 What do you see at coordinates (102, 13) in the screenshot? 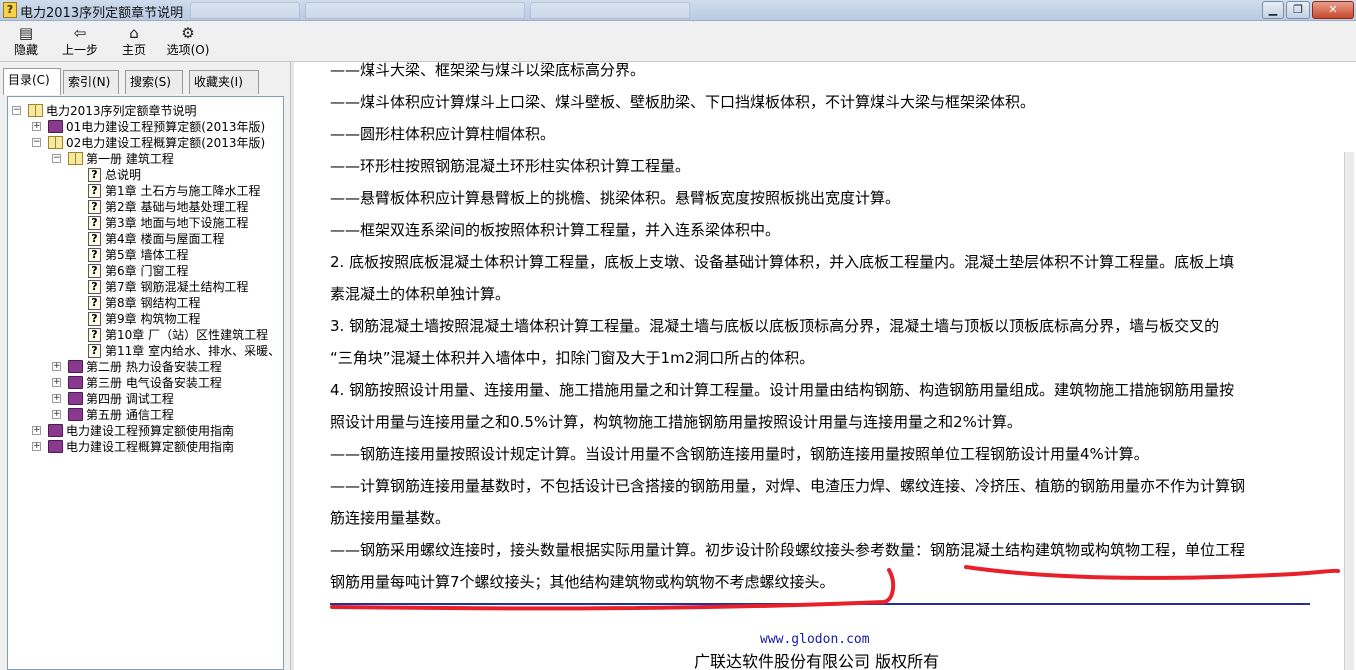
I see `window-title: 电力2013序列定额章节说明` at bounding box center [102, 13].